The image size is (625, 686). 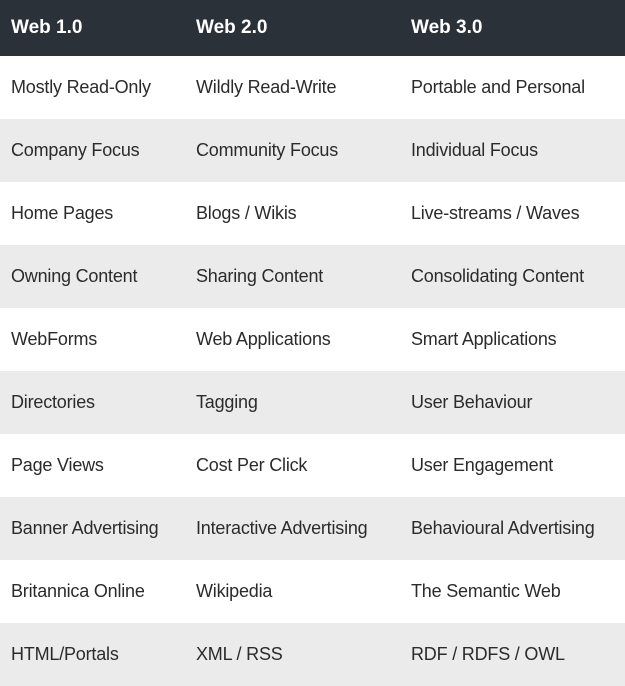 I want to click on cell-web-2: Tagging, so click(x=227, y=402).